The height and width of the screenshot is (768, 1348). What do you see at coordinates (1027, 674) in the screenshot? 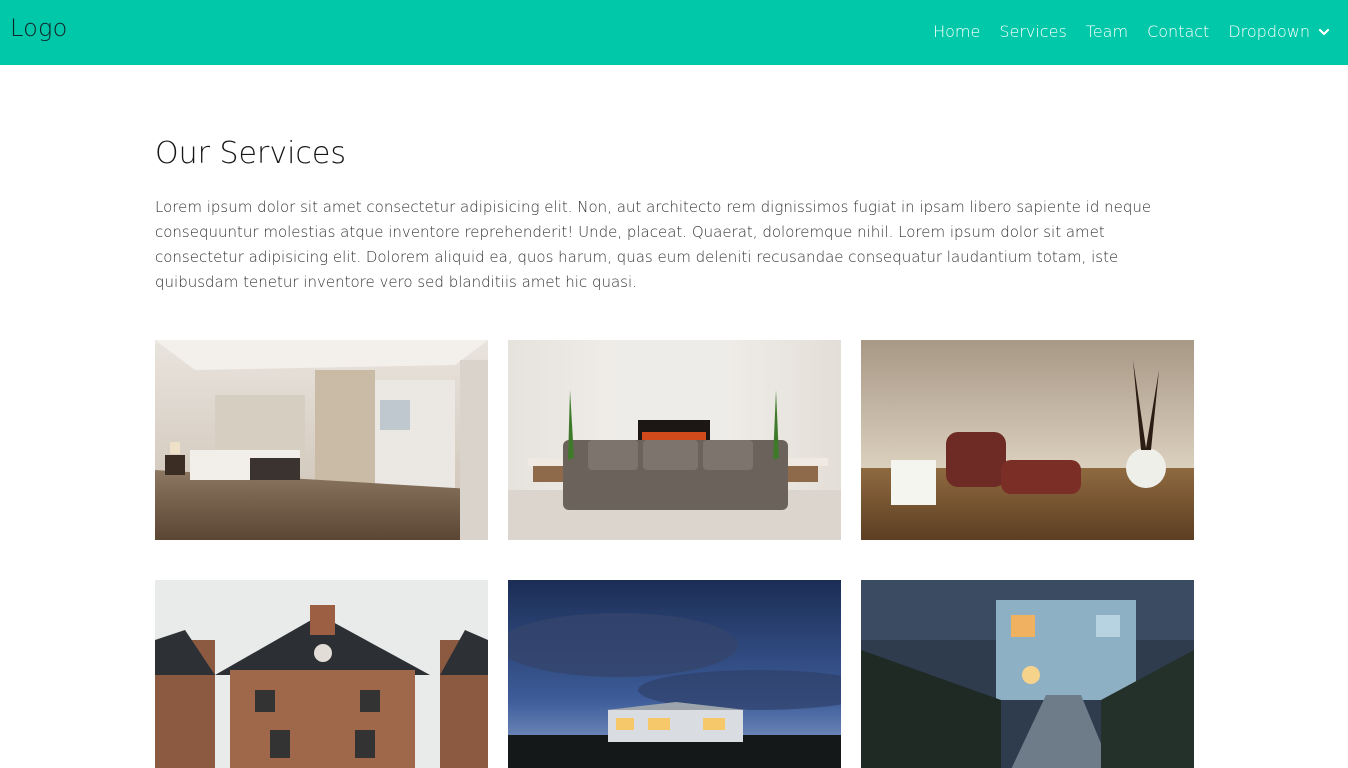
I see `image-house-boardwalk` at bounding box center [1027, 674].